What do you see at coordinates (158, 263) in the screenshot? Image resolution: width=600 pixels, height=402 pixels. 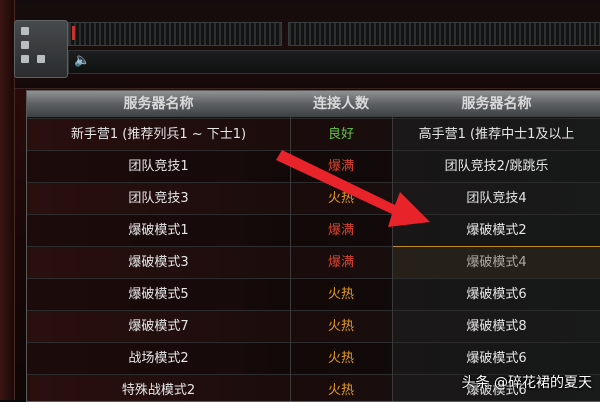 I see `server-name-left: 爆破模式3` at bounding box center [158, 263].